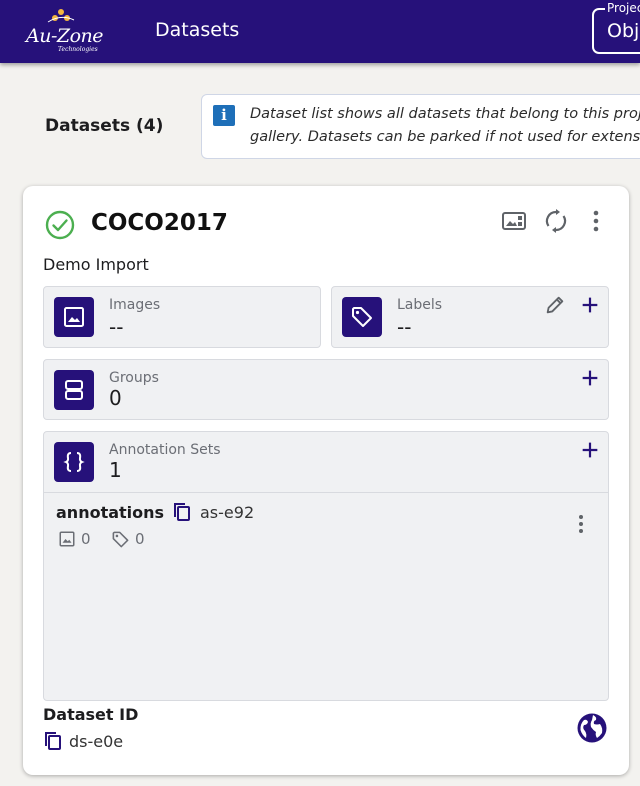  I want to click on groups-label: Groups, so click(134, 378).